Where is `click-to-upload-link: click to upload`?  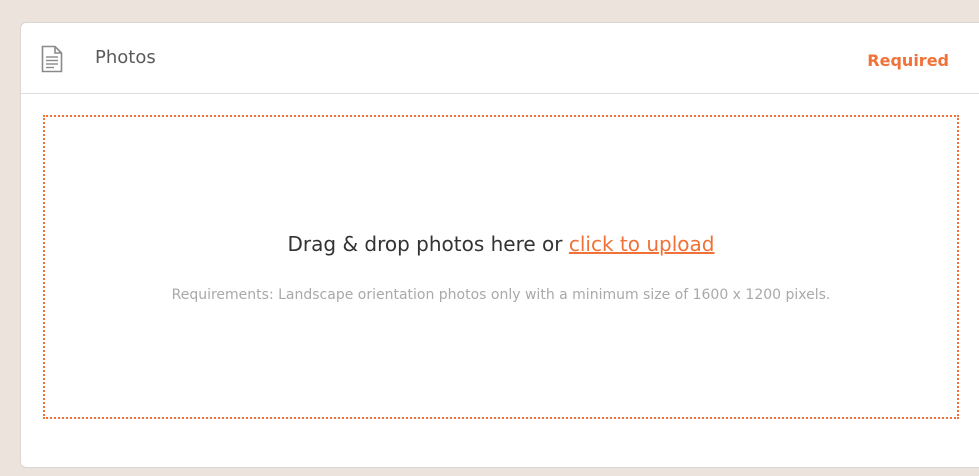 click-to-upload-link: click to upload is located at coordinates (642, 244).